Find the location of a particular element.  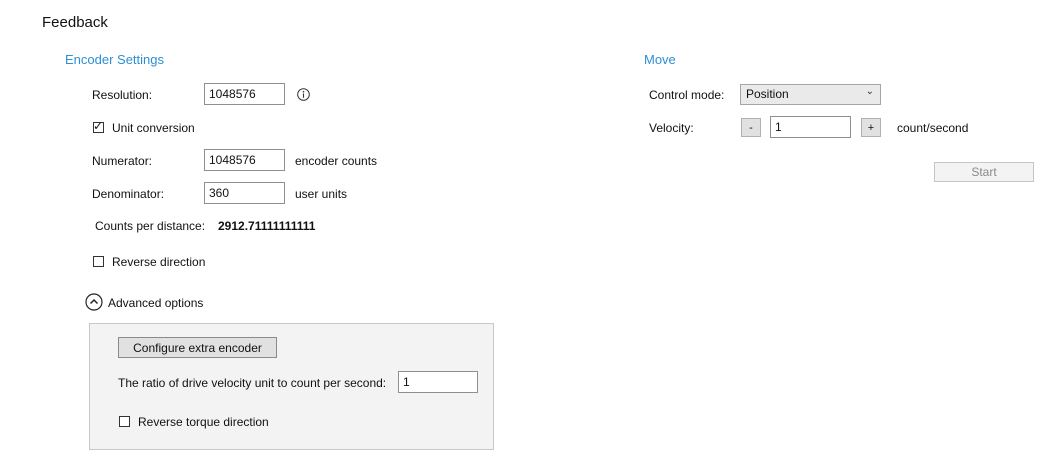

numerator-label: Numerator: is located at coordinates (122, 161).